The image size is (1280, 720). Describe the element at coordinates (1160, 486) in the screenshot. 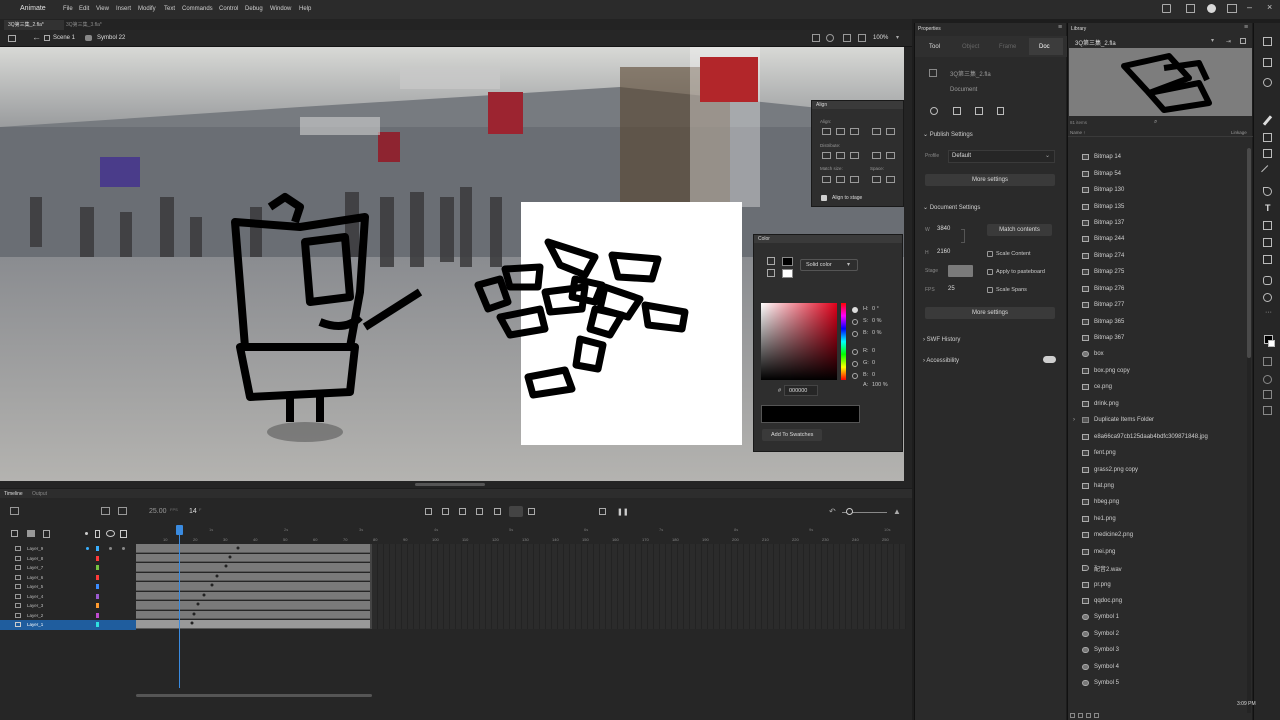

I see `library-item: hat.png` at that location.